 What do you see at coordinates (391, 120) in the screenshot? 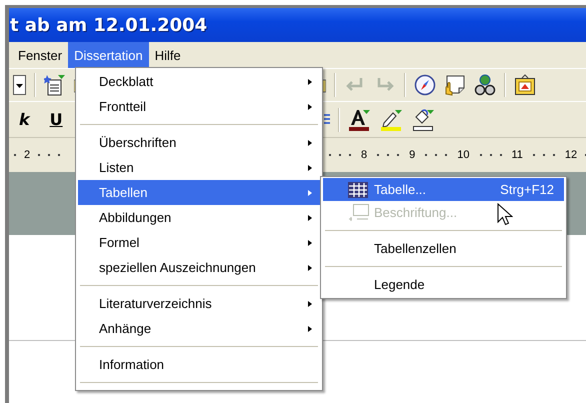
I see `highlighter-icon` at bounding box center [391, 120].